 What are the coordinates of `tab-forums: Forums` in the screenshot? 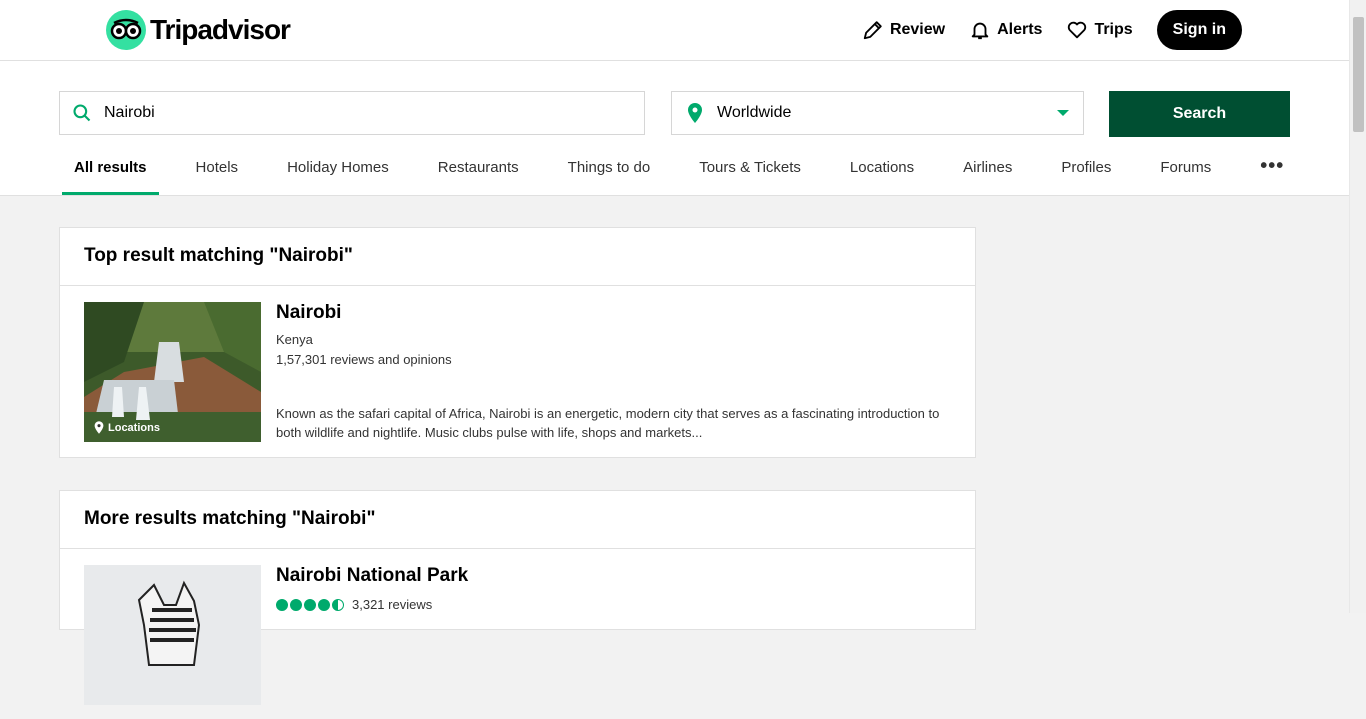 It's located at (1185, 175).